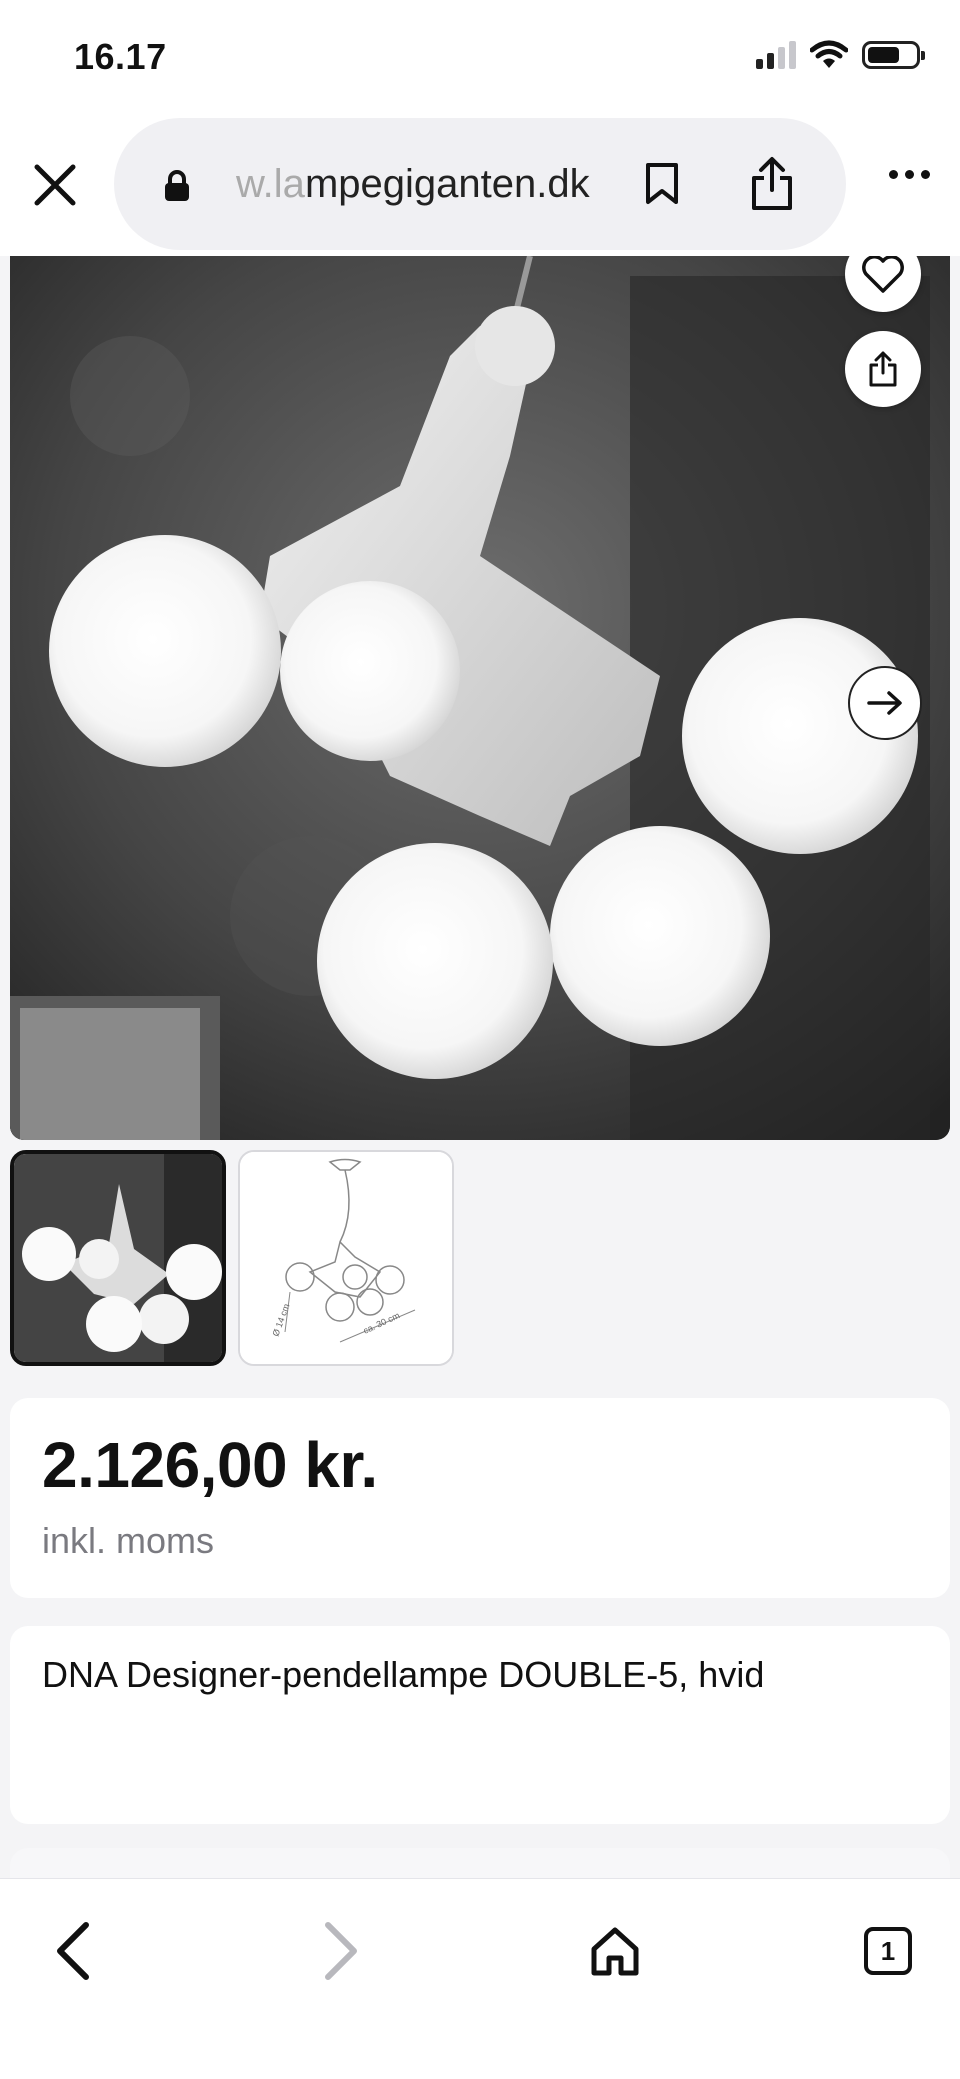 This screenshot has width=960, height=2079. I want to click on heart-icon, so click(883, 274).